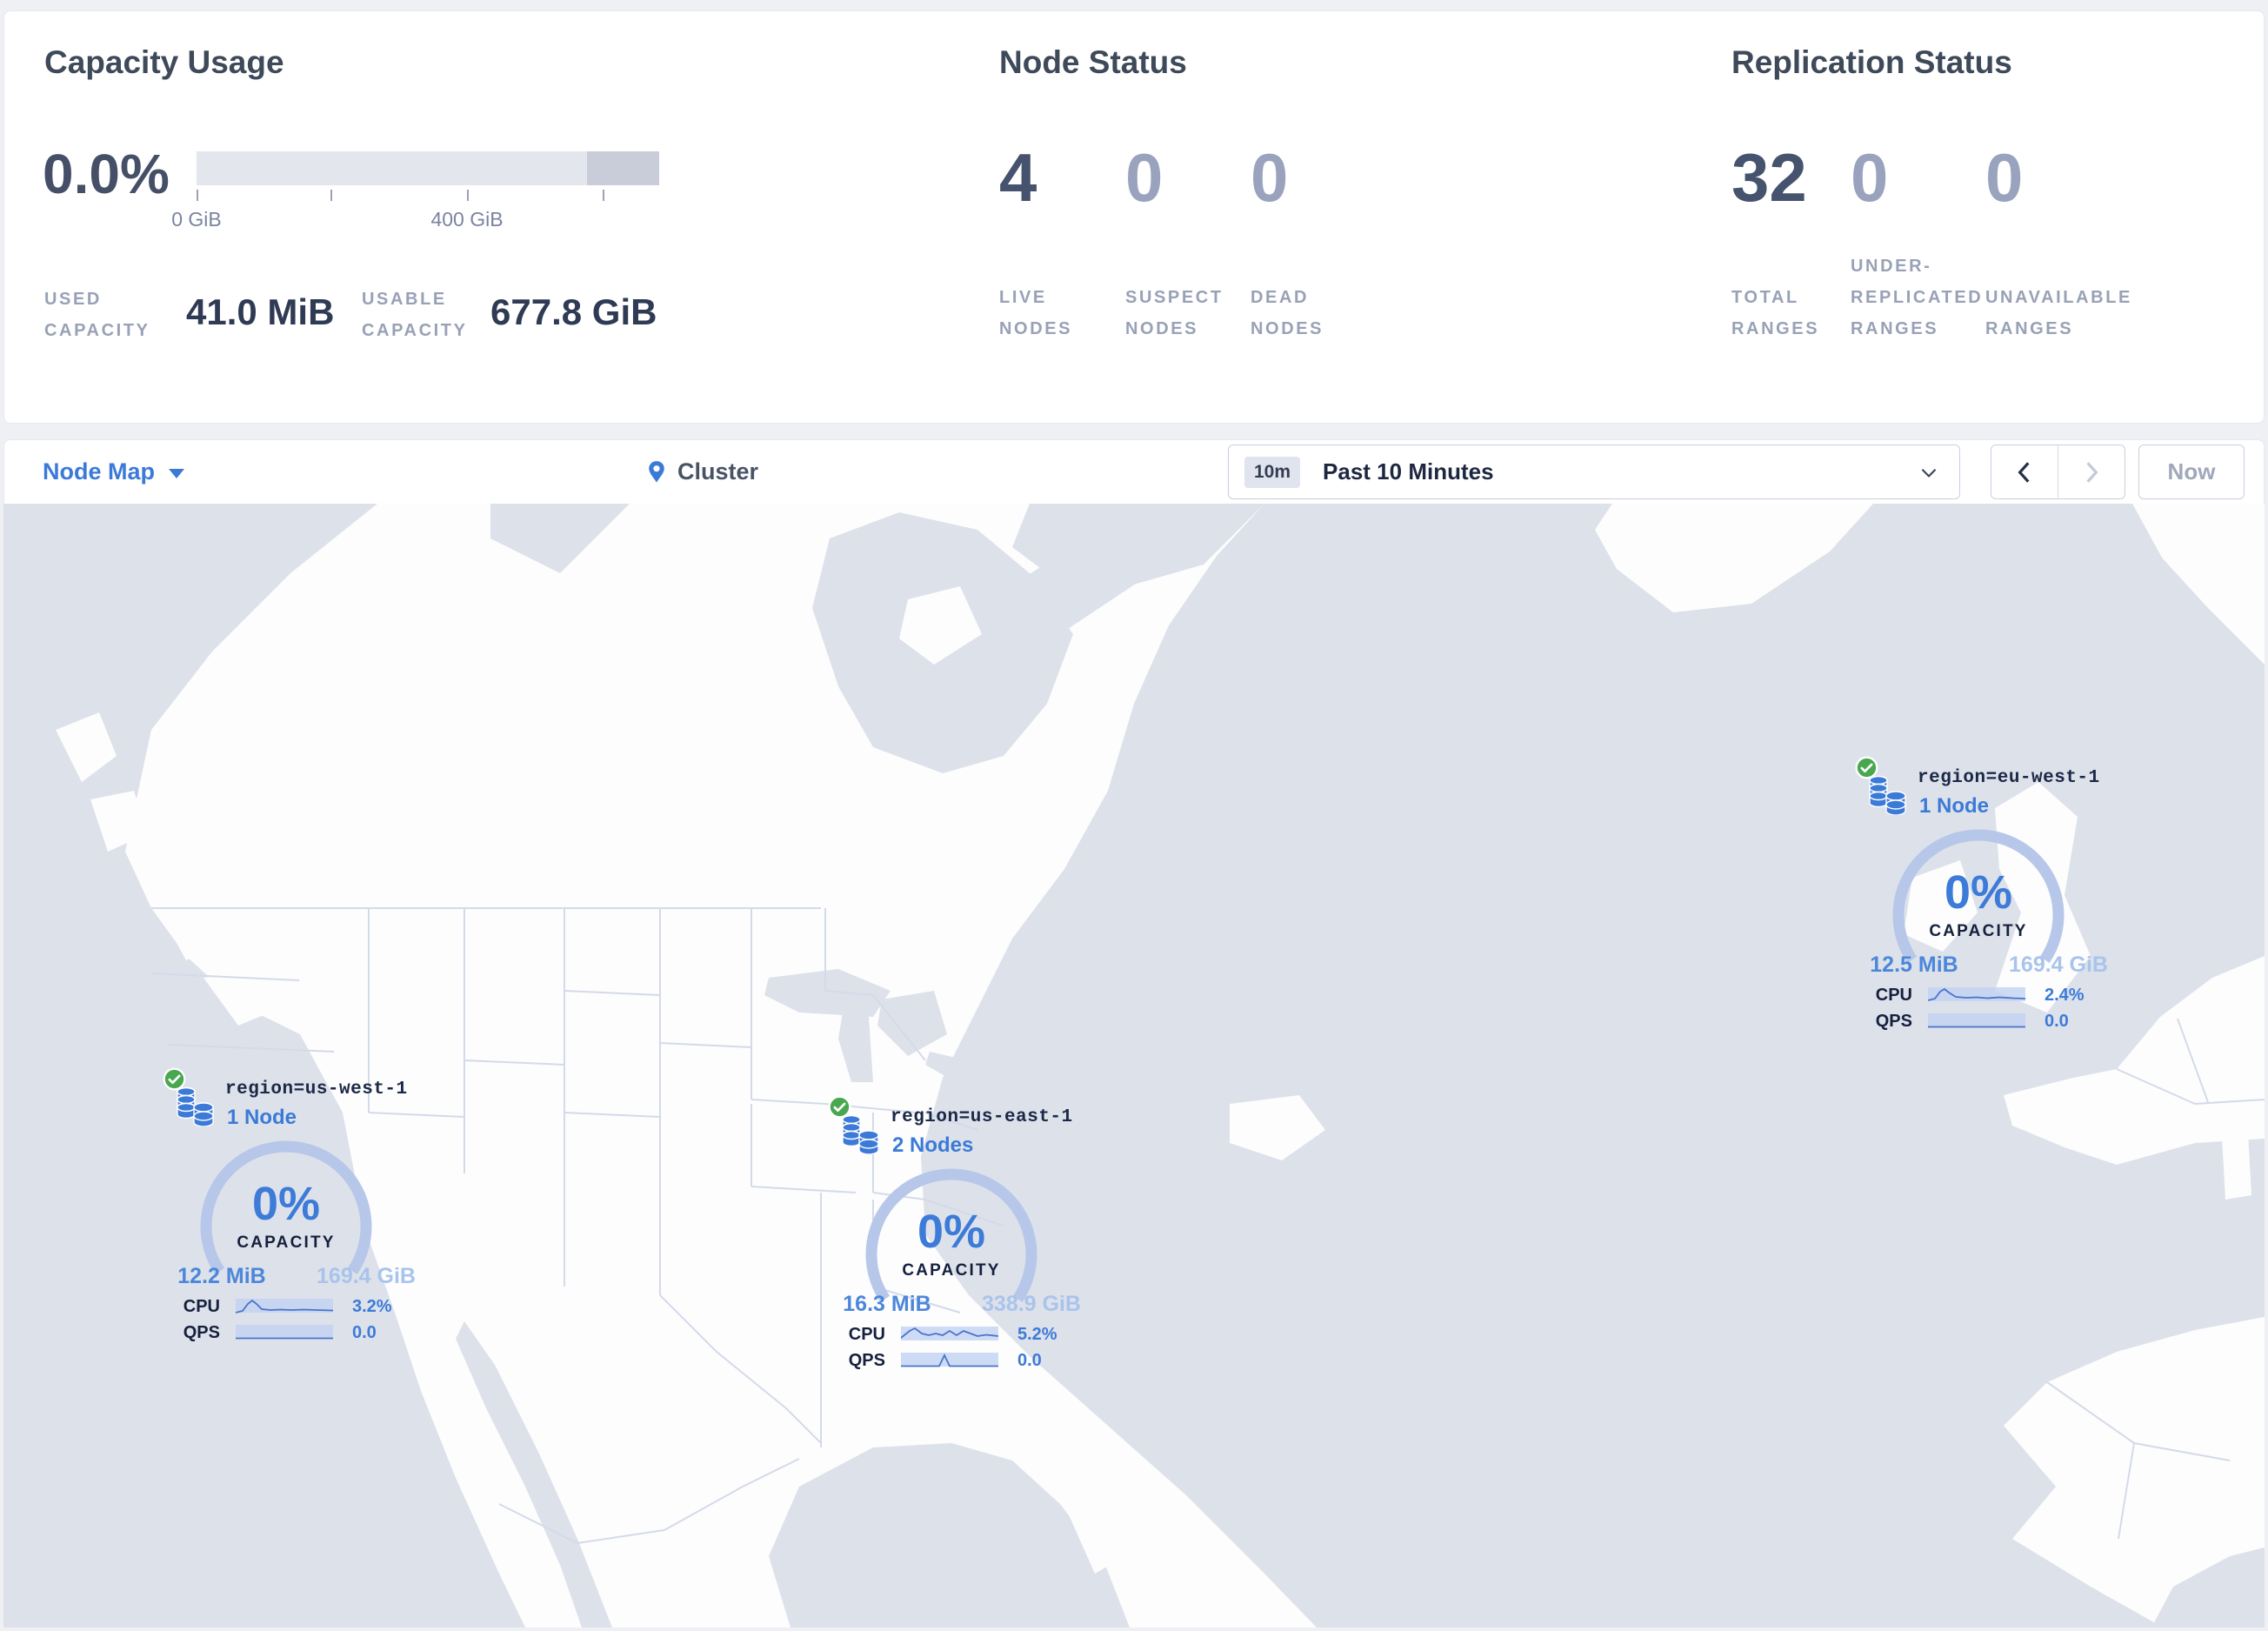 The height and width of the screenshot is (1631, 2268). Describe the element at coordinates (1929, 473) in the screenshot. I see `chevron-down-icon` at that location.